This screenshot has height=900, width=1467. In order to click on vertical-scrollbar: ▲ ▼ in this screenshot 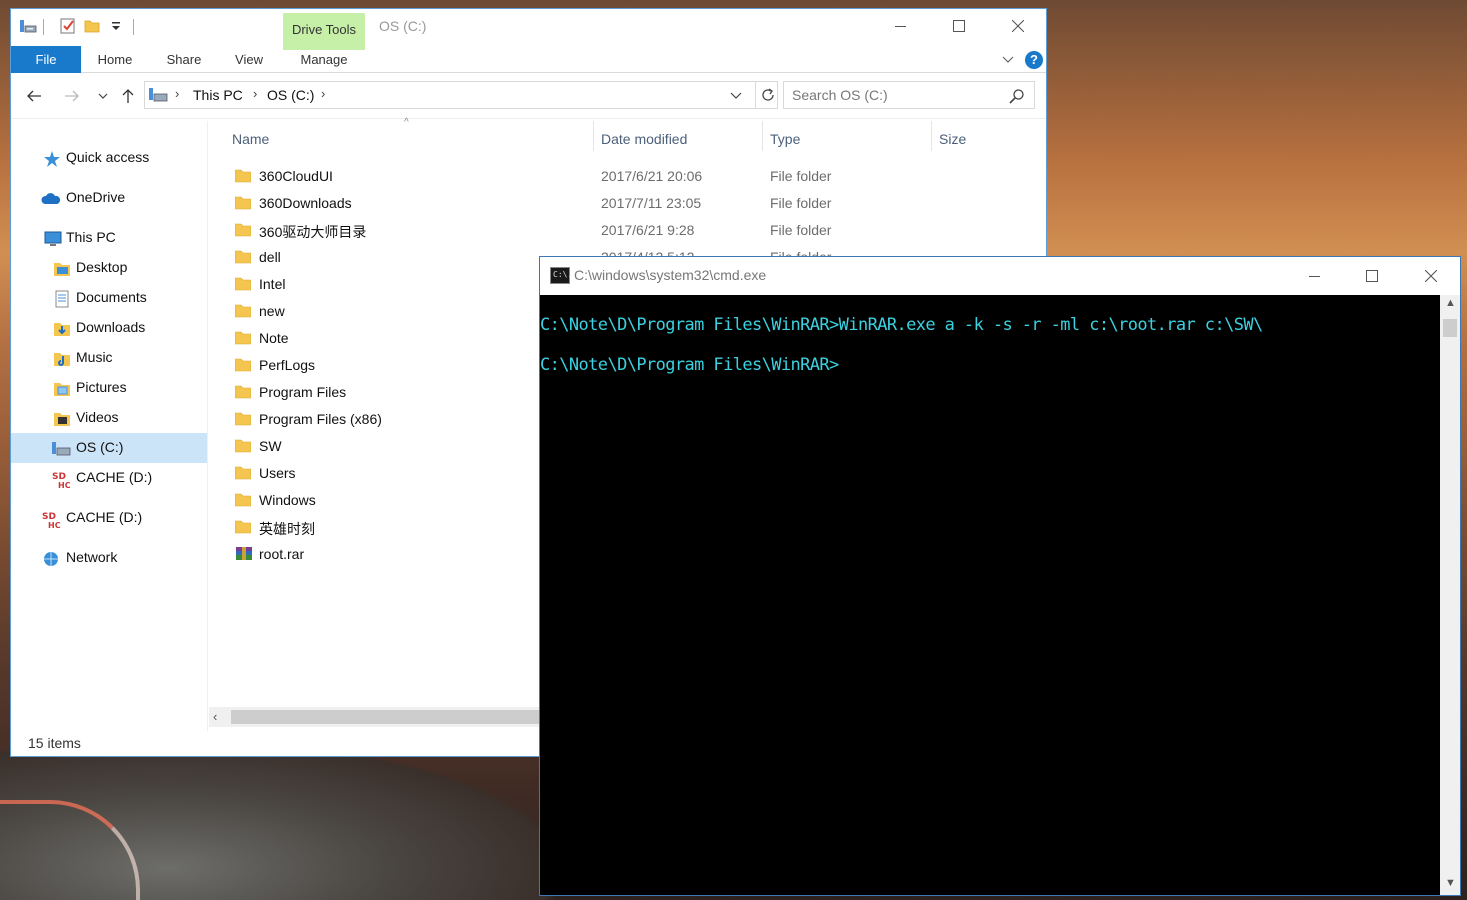, I will do `click(1450, 595)`.